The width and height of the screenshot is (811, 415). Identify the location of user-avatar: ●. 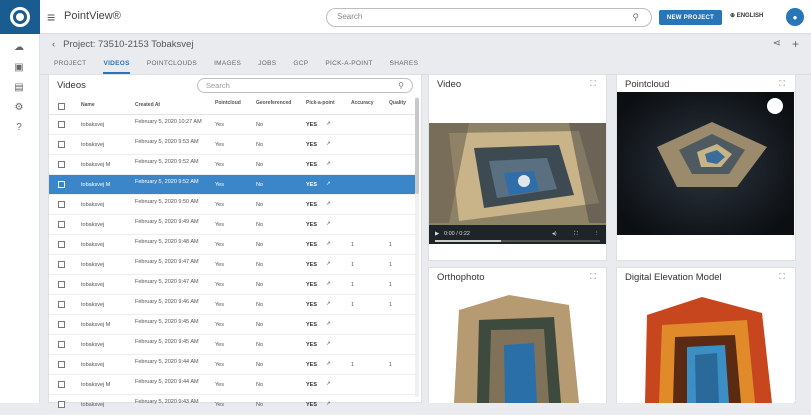
(795, 17).